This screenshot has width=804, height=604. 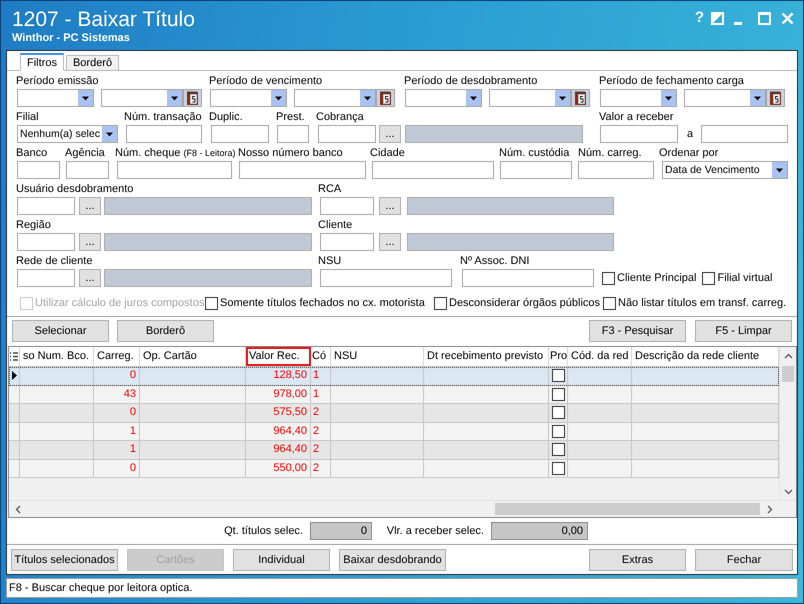 I want to click on column-header: Dt recebimento previsto, so click(x=486, y=356).